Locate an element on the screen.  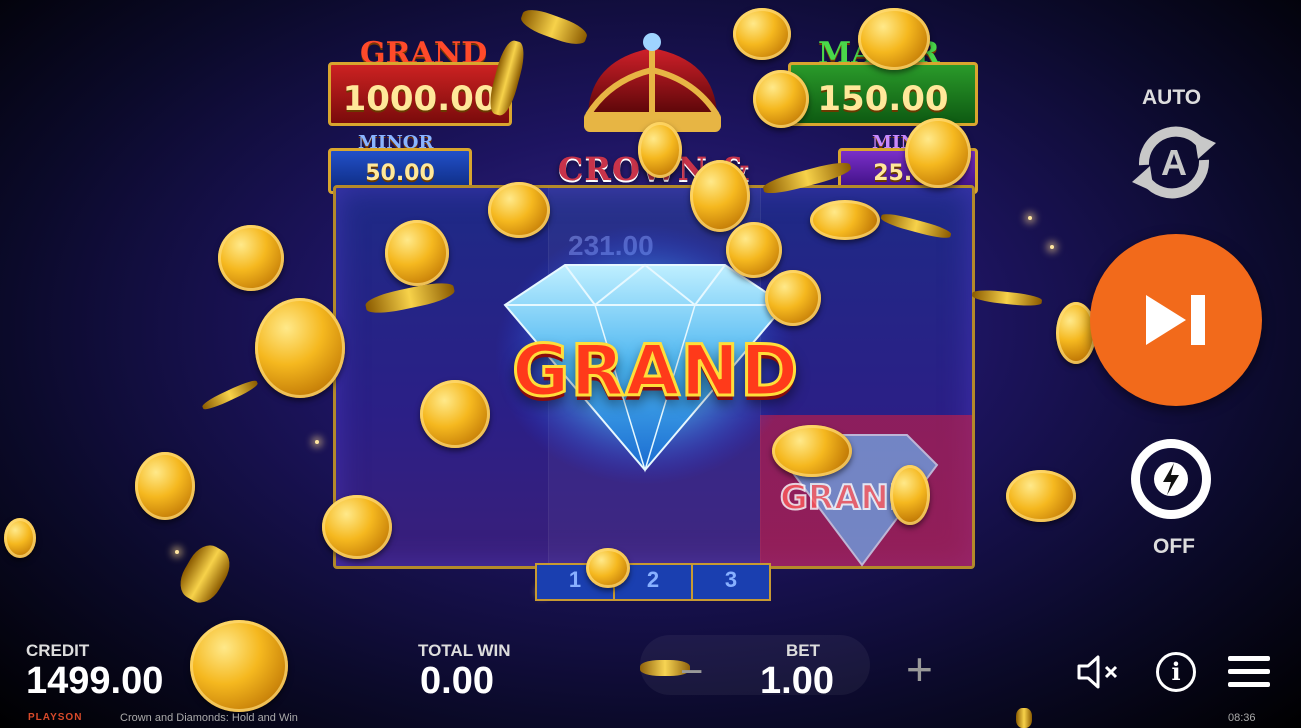
turbo-state-label: OFF is located at coordinates (1174, 546).